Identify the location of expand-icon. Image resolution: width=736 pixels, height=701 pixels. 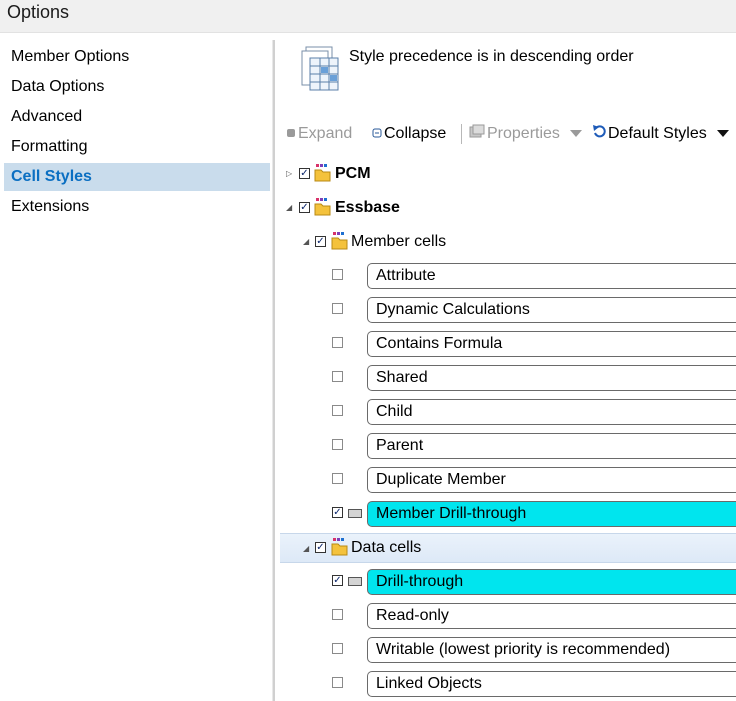
(291, 133).